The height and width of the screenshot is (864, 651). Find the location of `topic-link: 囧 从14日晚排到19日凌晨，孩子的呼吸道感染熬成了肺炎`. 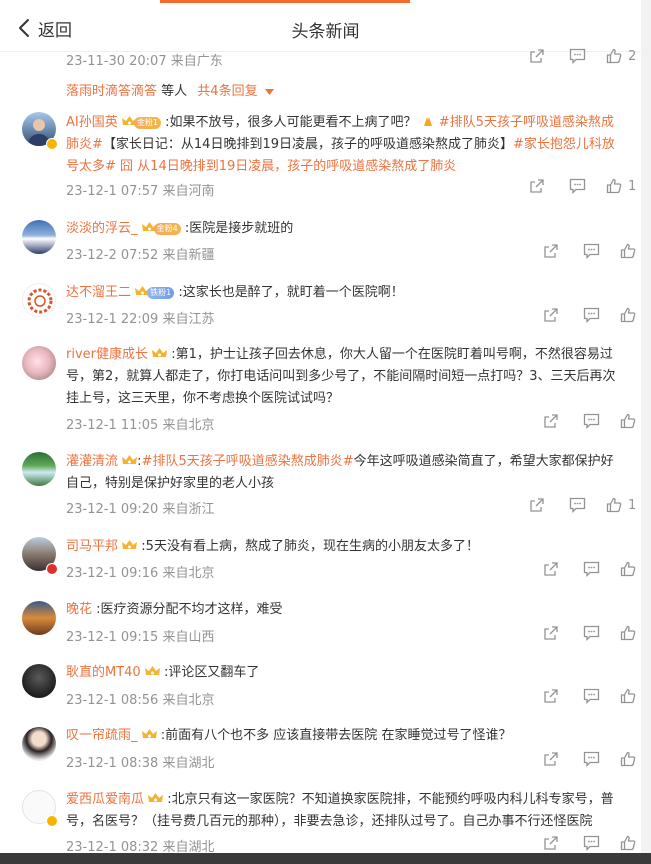

topic-link: 囧 从14日晚排到19日凌晨，孩子的呼吸道感染熬成了肺炎 is located at coordinates (288, 166).